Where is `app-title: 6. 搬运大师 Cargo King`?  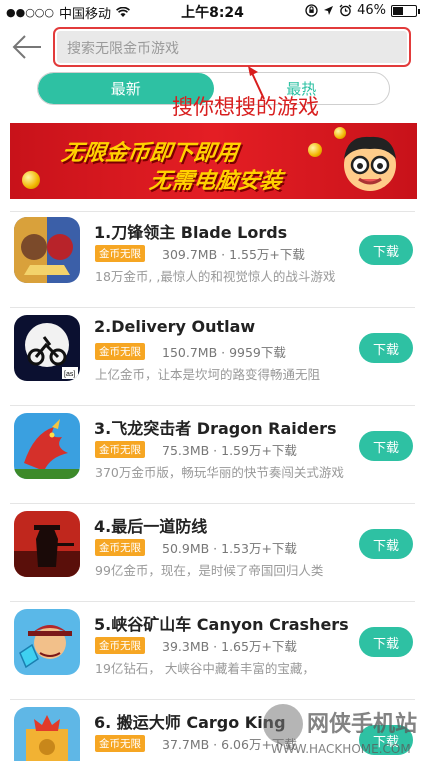
app-title: 6. 搬运大师 Cargo King is located at coordinates (190, 722).